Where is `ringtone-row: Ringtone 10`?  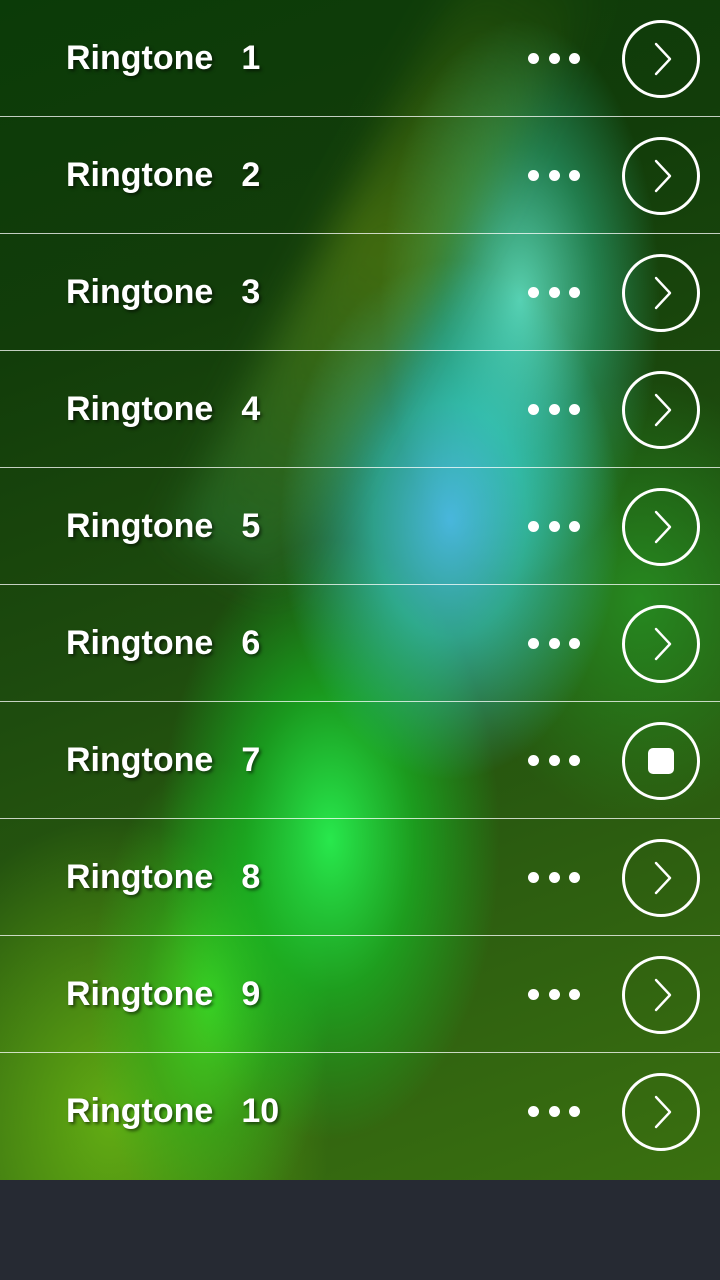 ringtone-row: Ringtone 10 is located at coordinates (360, 1116).